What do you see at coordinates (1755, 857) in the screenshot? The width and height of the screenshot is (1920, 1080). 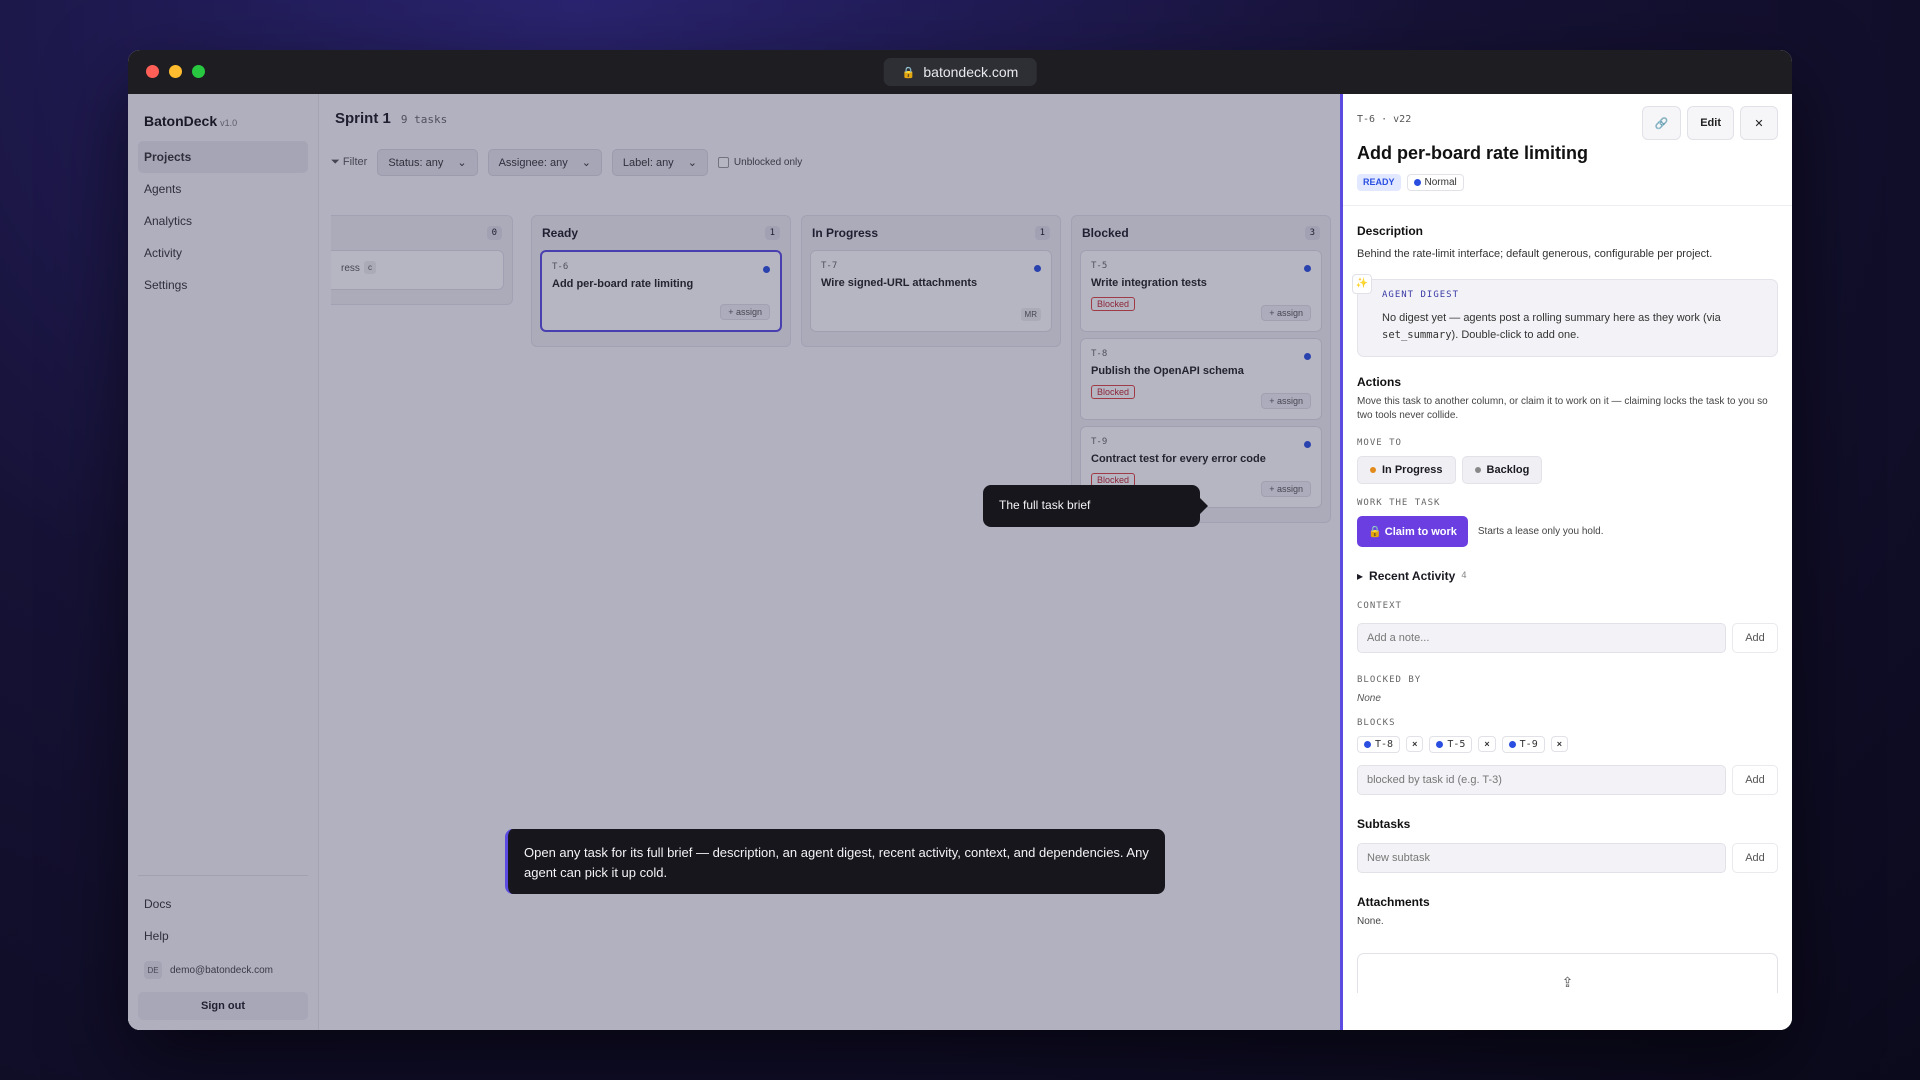 I see `add-subtask-button: Add` at bounding box center [1755, 857].